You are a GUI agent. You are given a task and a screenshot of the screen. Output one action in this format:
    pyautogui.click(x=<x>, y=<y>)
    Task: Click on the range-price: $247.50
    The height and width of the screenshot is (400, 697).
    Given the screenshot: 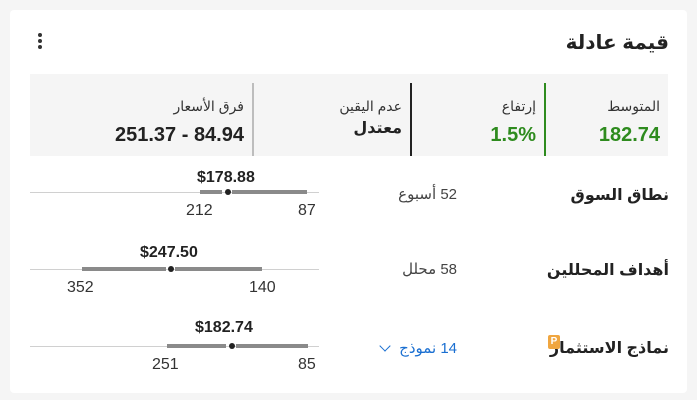 What is the action you would take?
    pyautogui.click(x=169, y=252)
    